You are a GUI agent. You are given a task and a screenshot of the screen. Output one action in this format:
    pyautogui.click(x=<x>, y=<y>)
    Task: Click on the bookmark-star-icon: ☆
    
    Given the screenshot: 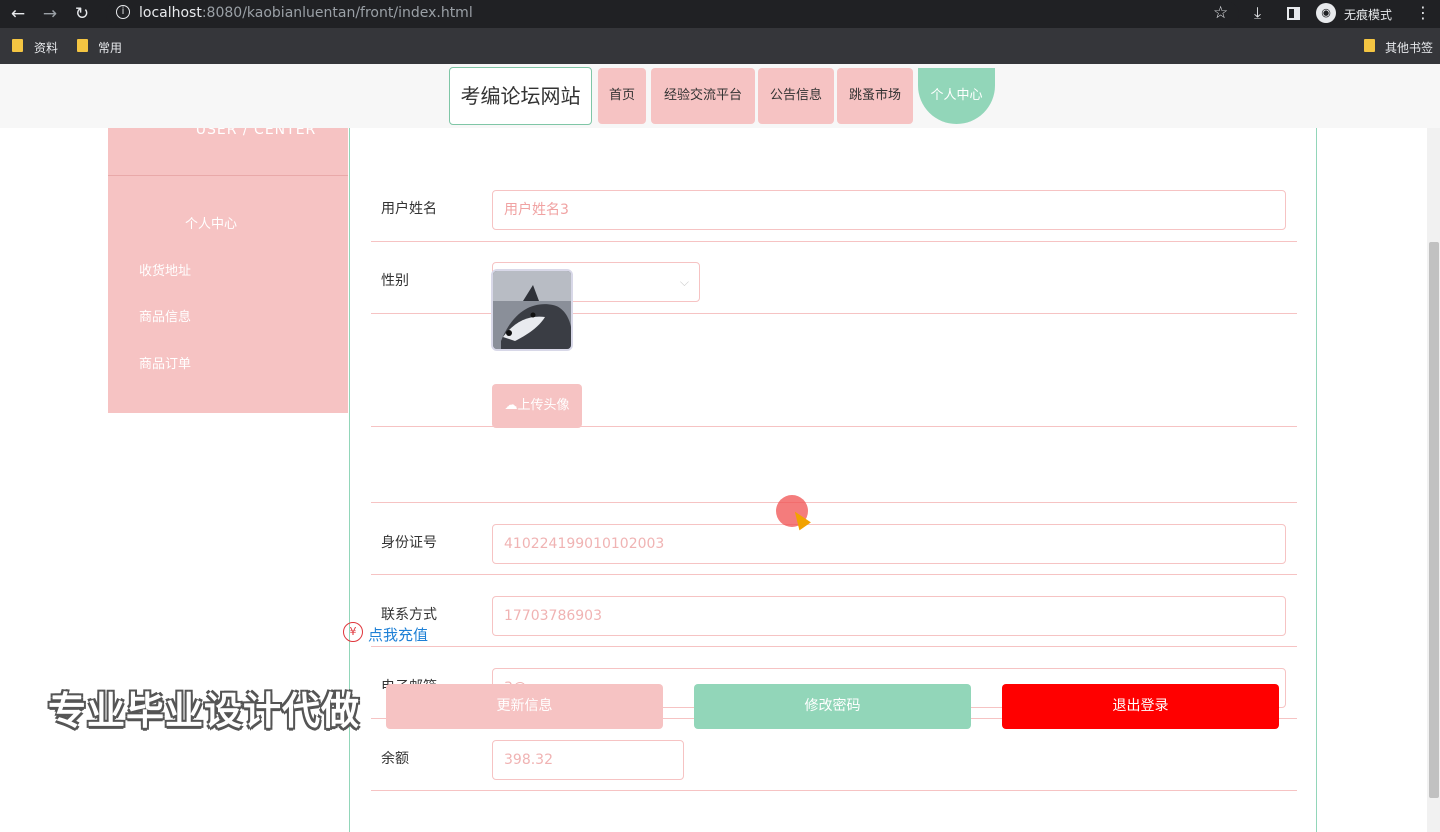 What is the action you would take?
    pyautogui.click(x=1220, y=13)
    